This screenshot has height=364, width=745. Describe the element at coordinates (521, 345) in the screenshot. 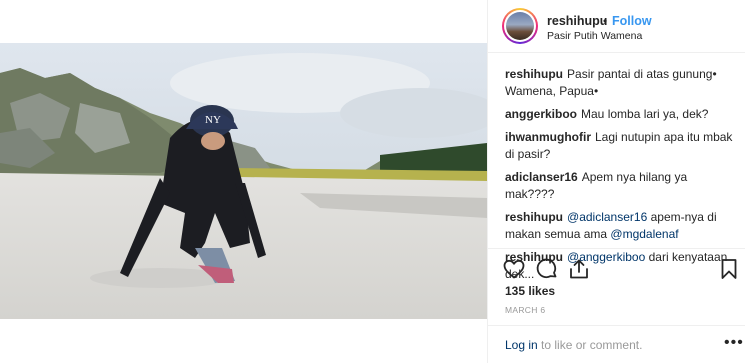

I see `login-link: Log in` at that location.